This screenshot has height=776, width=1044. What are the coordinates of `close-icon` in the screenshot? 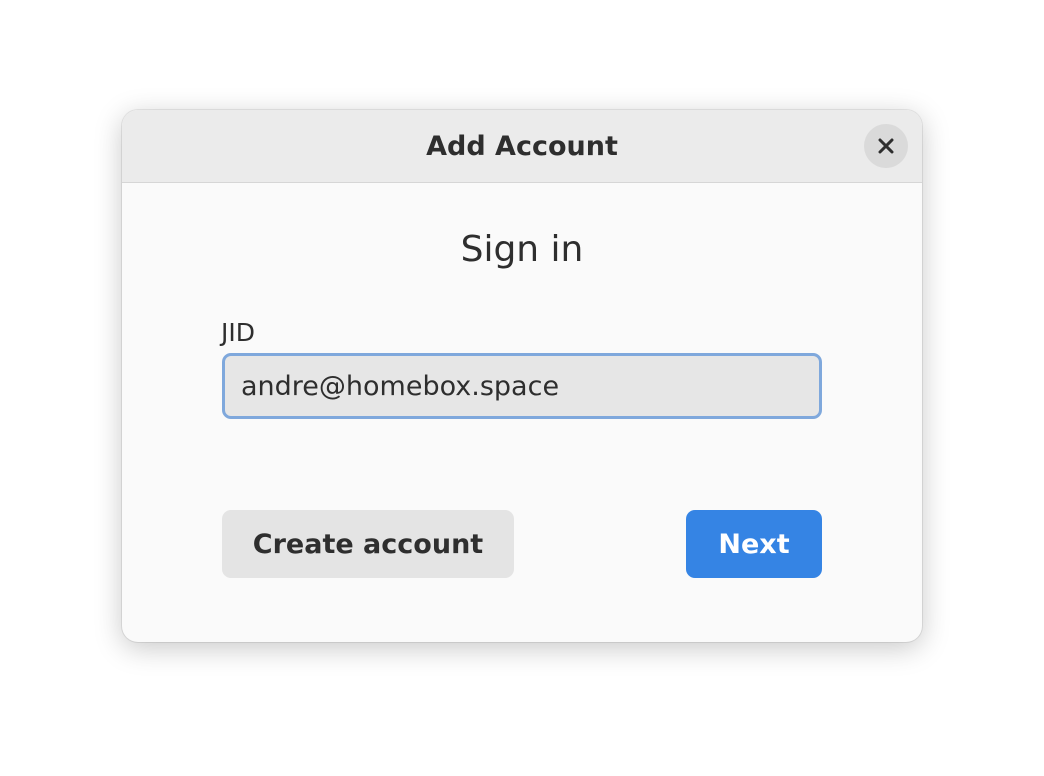 It's located at (886, 146).